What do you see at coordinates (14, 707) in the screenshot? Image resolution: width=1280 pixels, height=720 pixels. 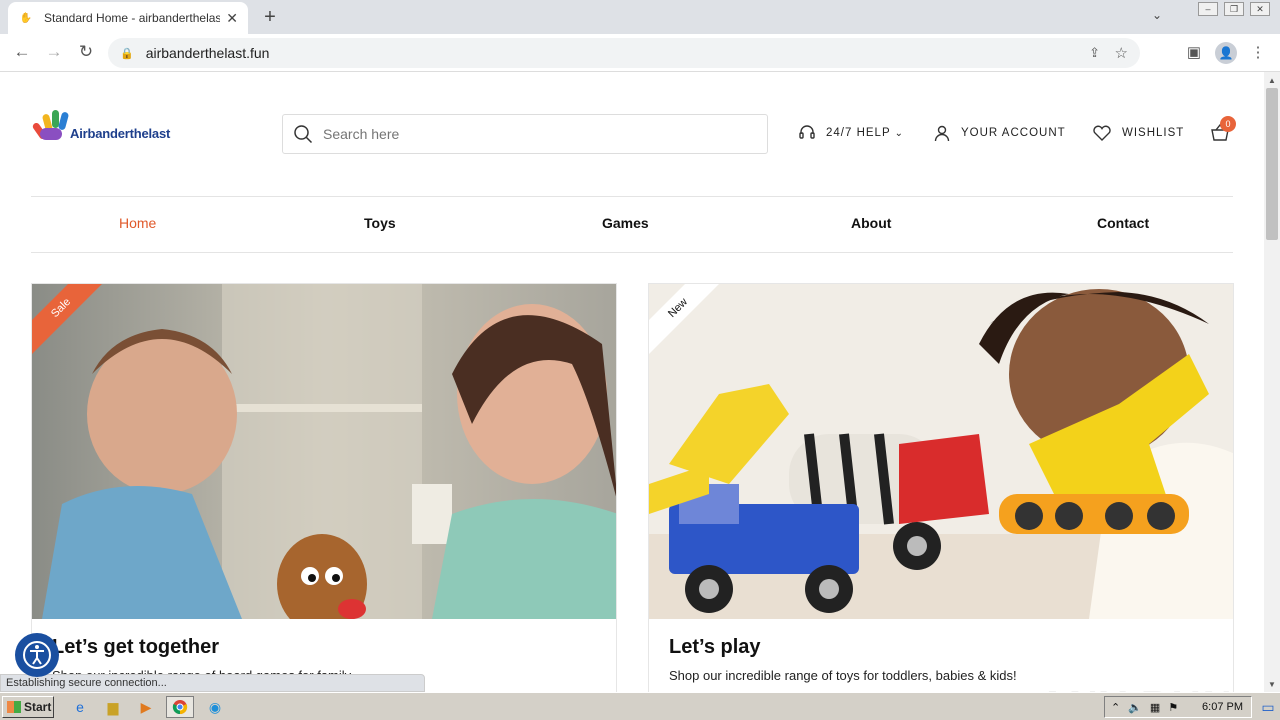 I see `windows-flag-icon` at bounding box center [14, 707].